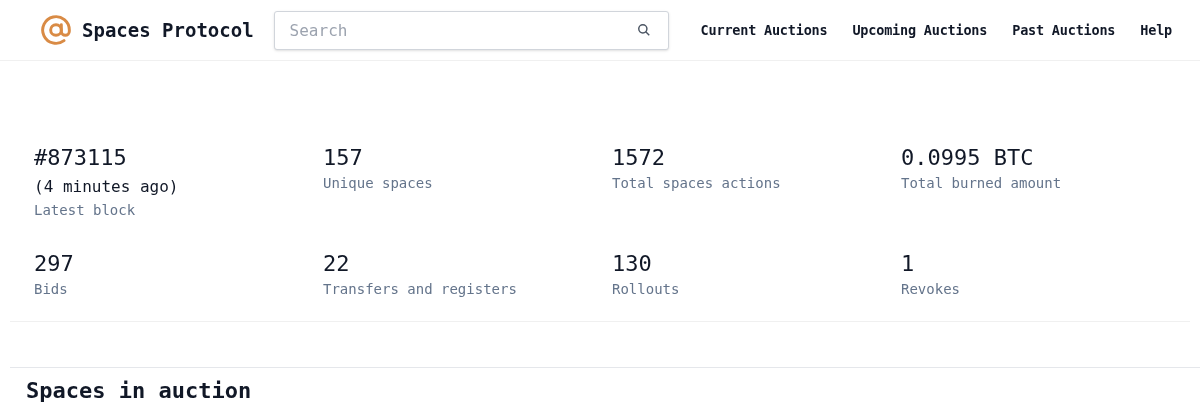 The image size is (1200, 403). Describe the element at coordinates (343, 158) in the screenshot. I see `stat-value: 157` at that location.